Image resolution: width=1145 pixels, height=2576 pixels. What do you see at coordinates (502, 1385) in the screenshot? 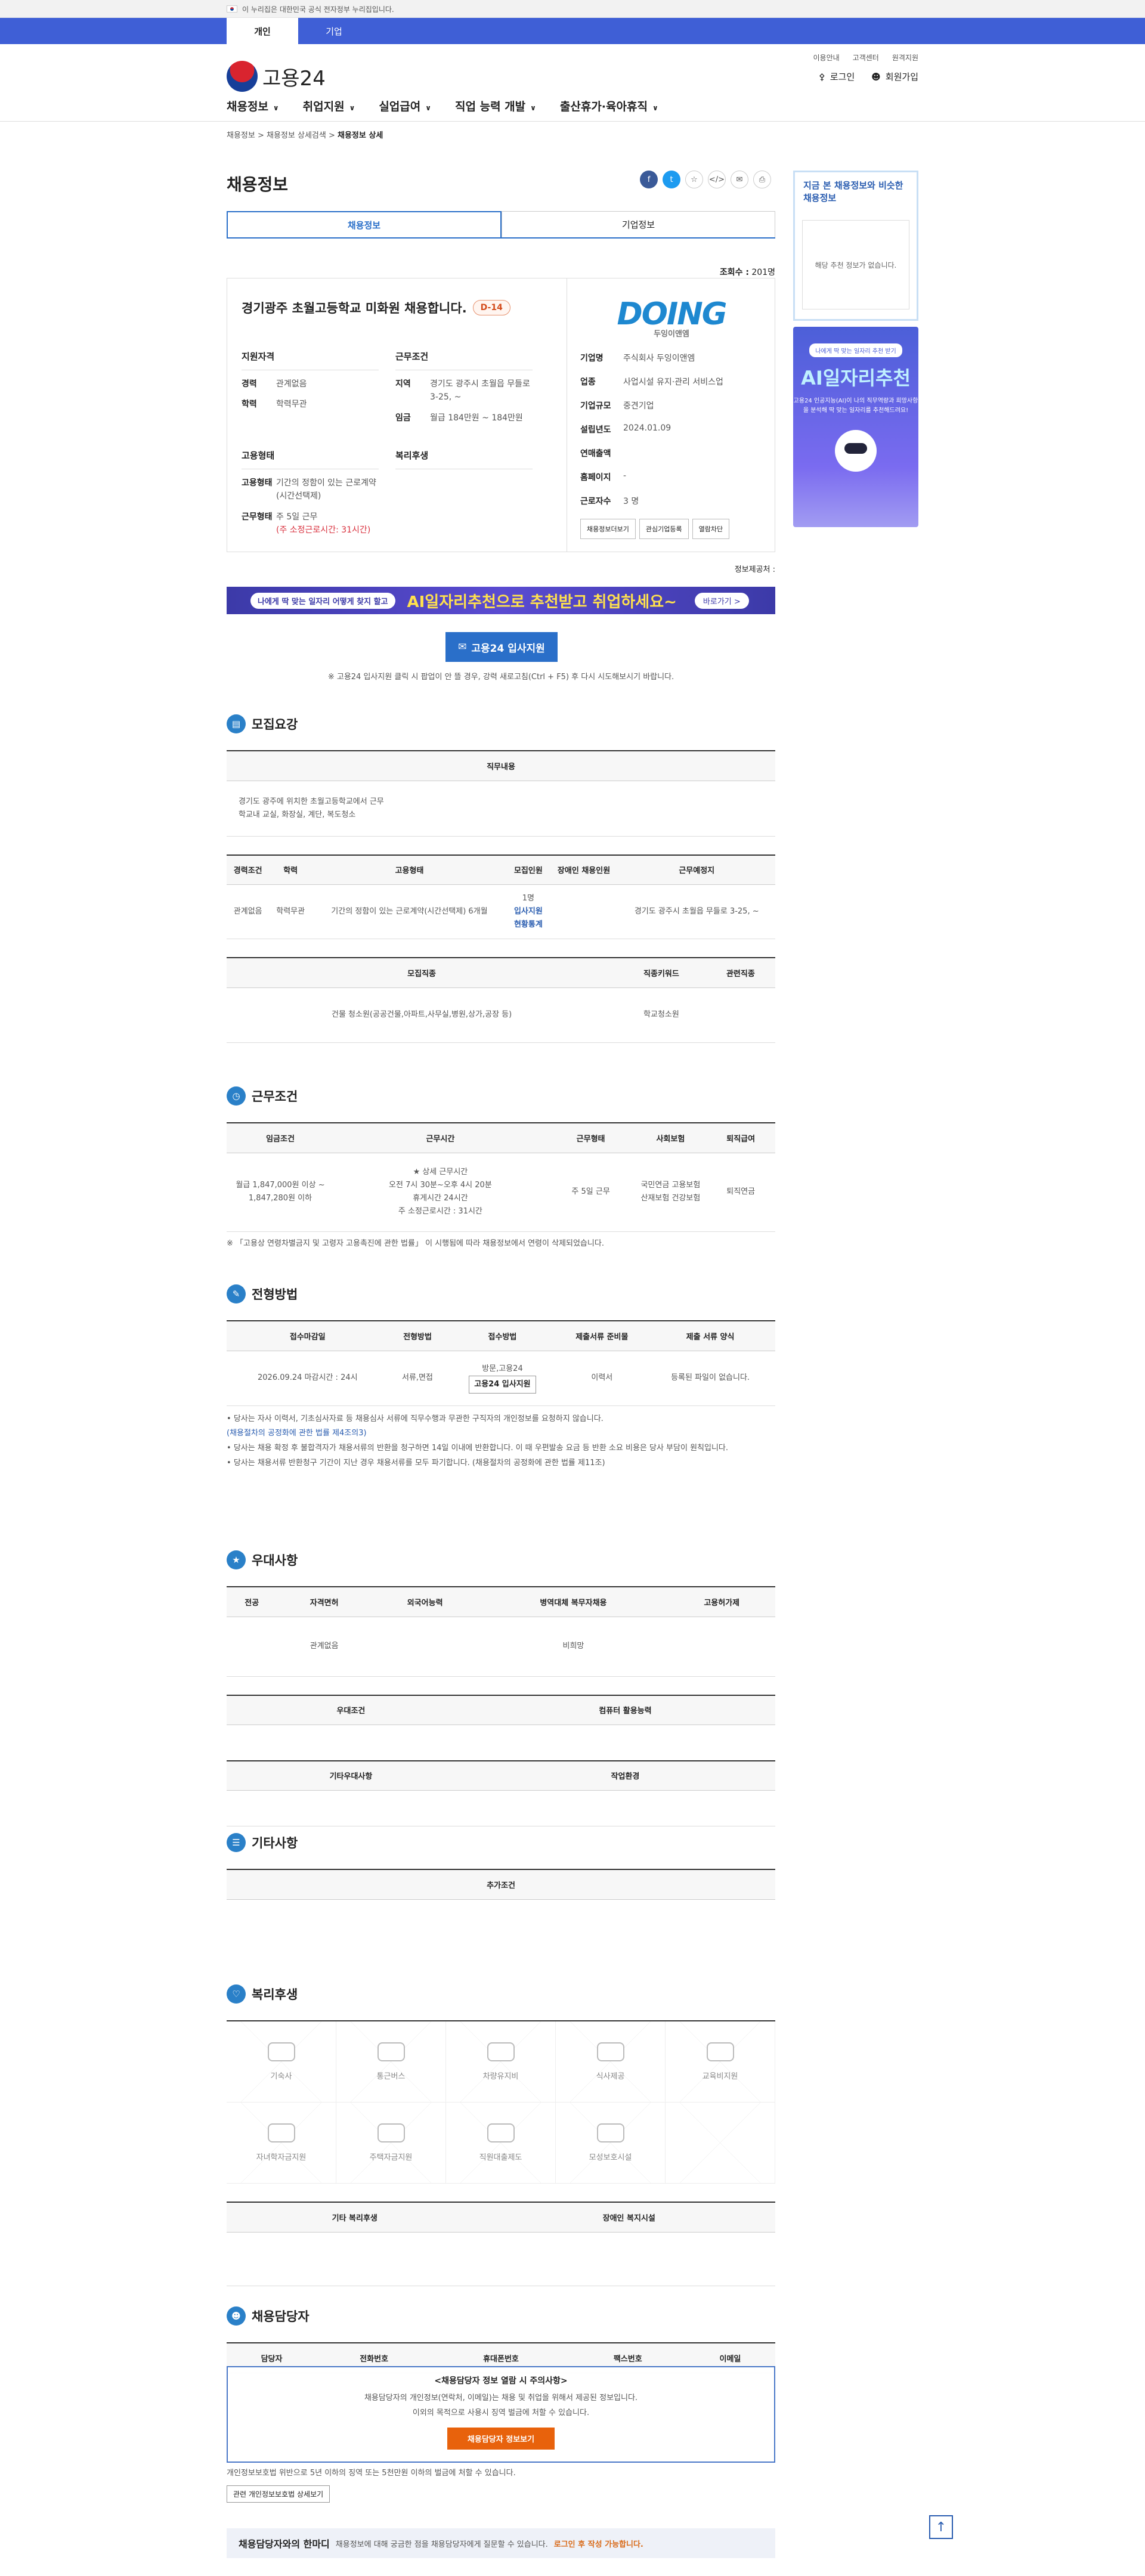
I see `apply-small-button: 고용24 입사지원` at bounding box center [502, 1385].